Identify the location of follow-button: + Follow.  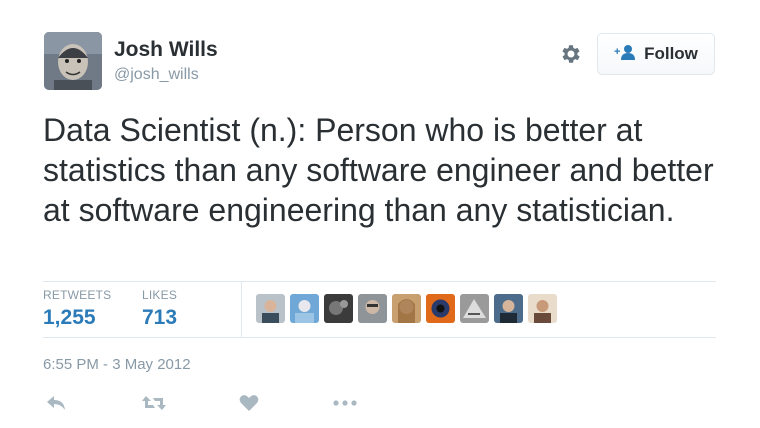
(656, 54).